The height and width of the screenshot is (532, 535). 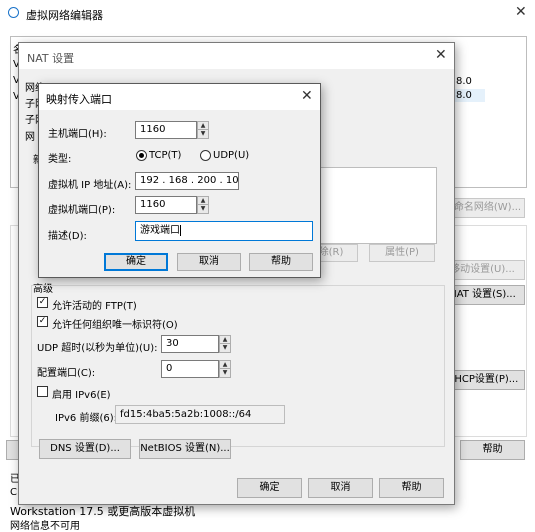 I want to click on port-ok-button: 确定, so click(x=136, y=262).